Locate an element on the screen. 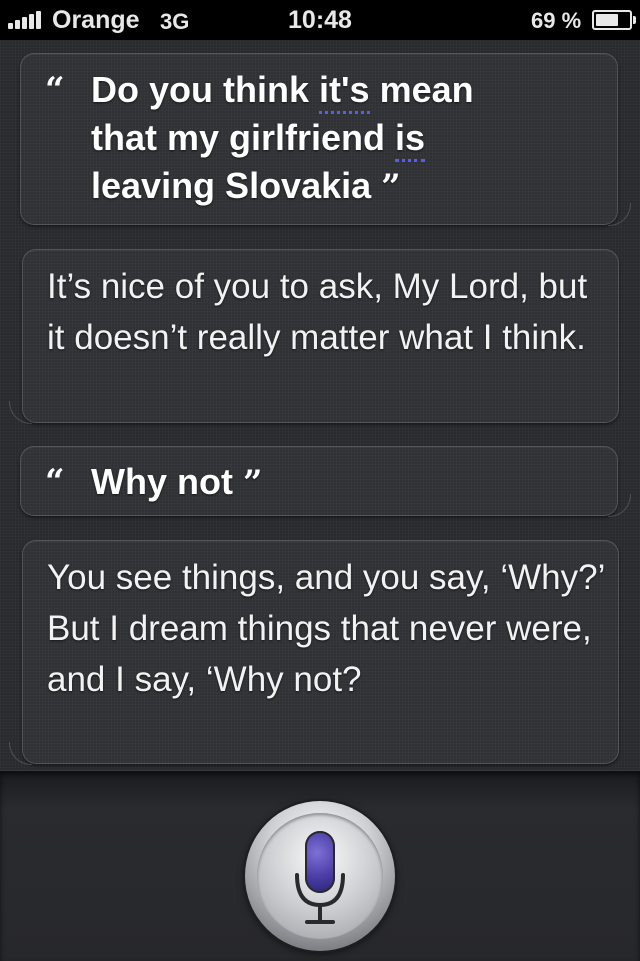 This screenshot has width=640, height=961. battery-level is located at coordinates (607, 20).